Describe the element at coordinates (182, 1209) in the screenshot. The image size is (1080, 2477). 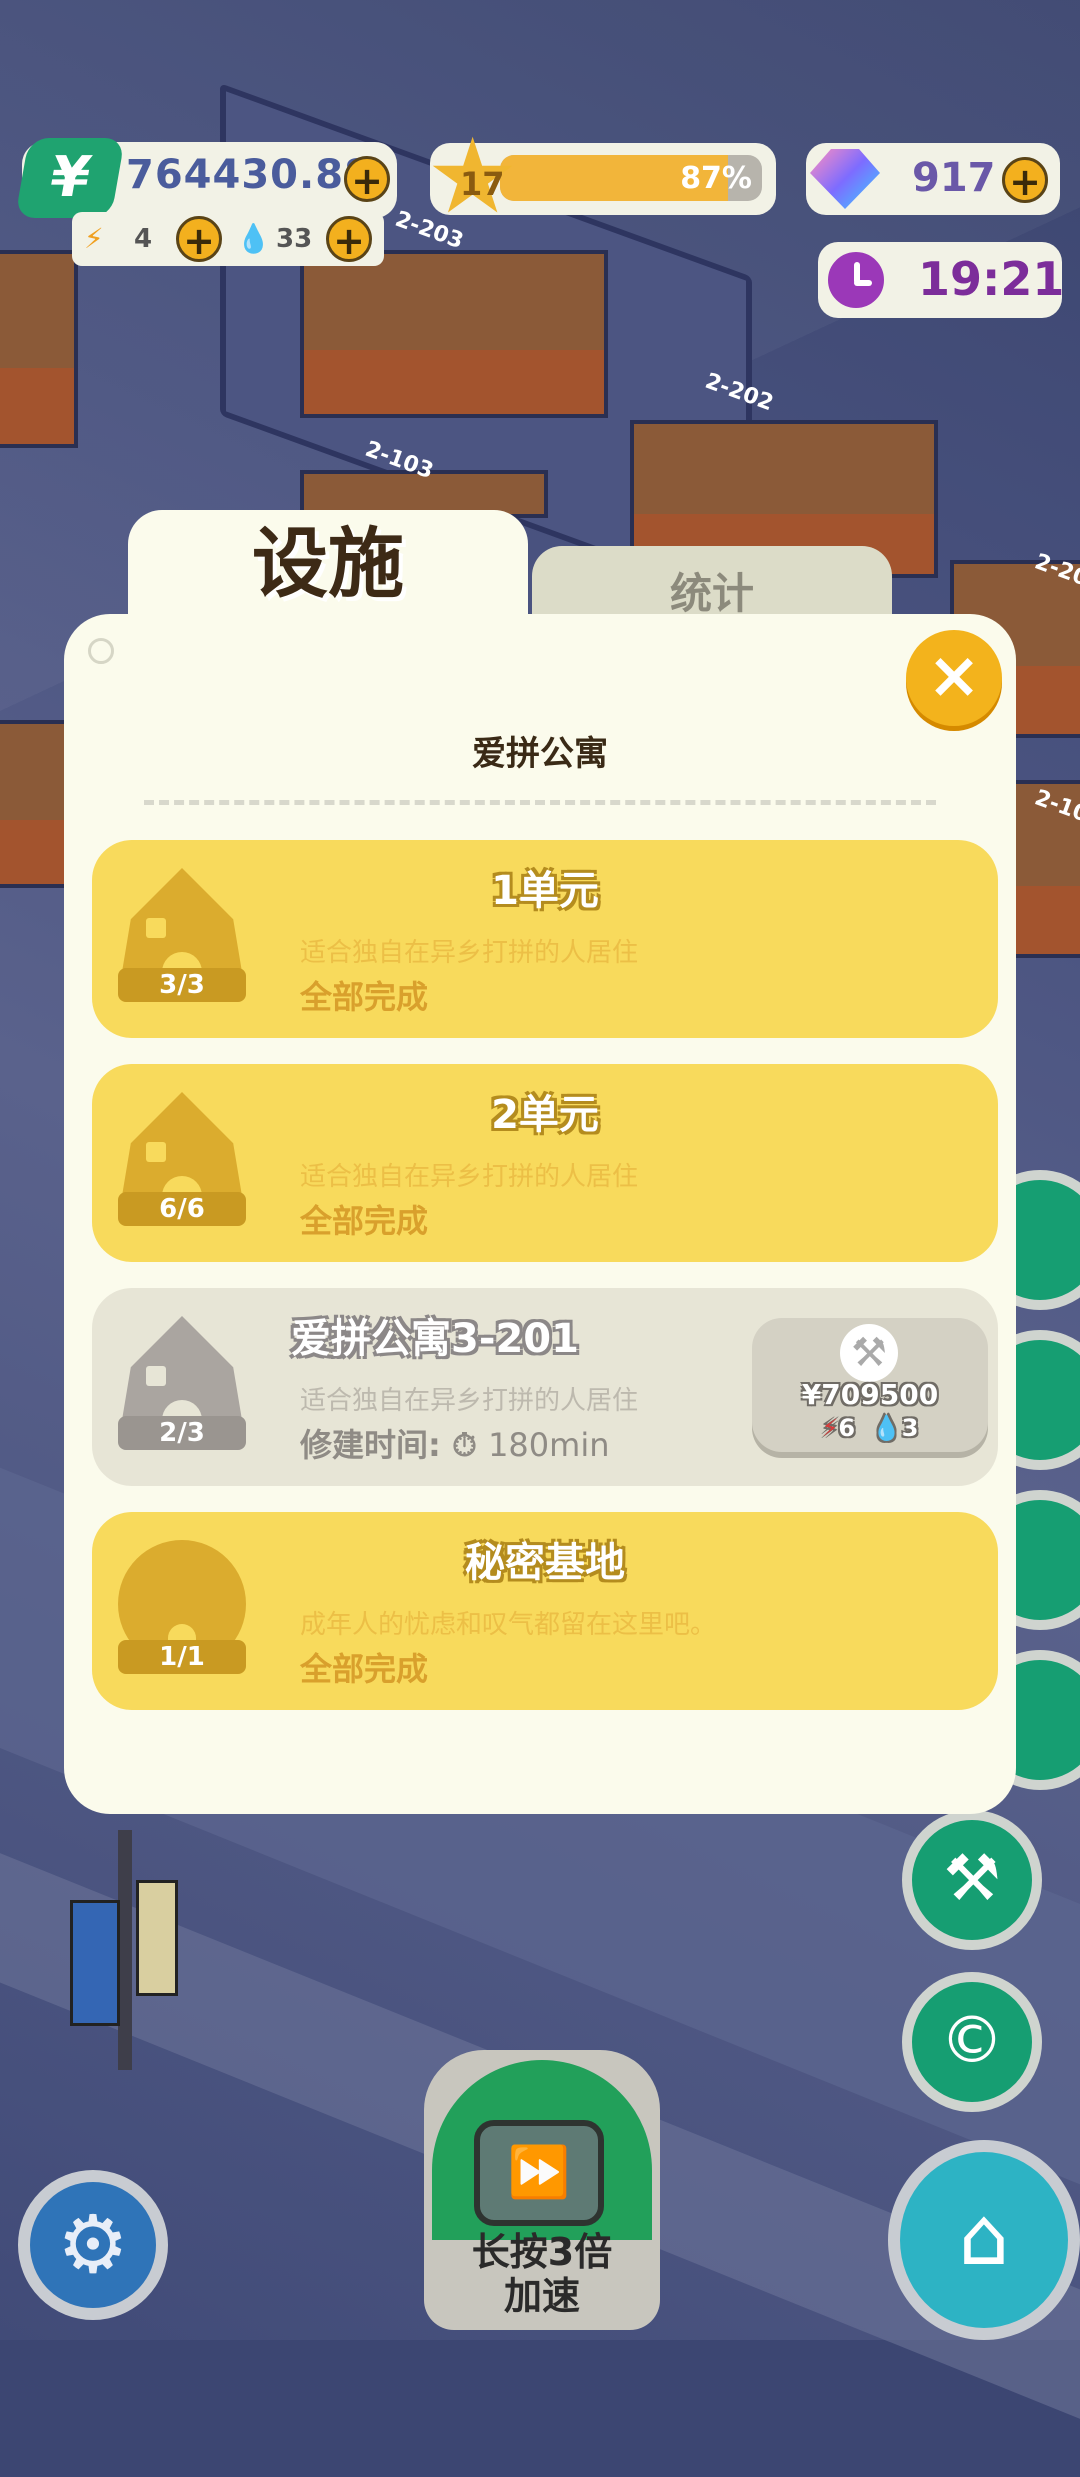
I see `unit-count: 6/6` at that location.